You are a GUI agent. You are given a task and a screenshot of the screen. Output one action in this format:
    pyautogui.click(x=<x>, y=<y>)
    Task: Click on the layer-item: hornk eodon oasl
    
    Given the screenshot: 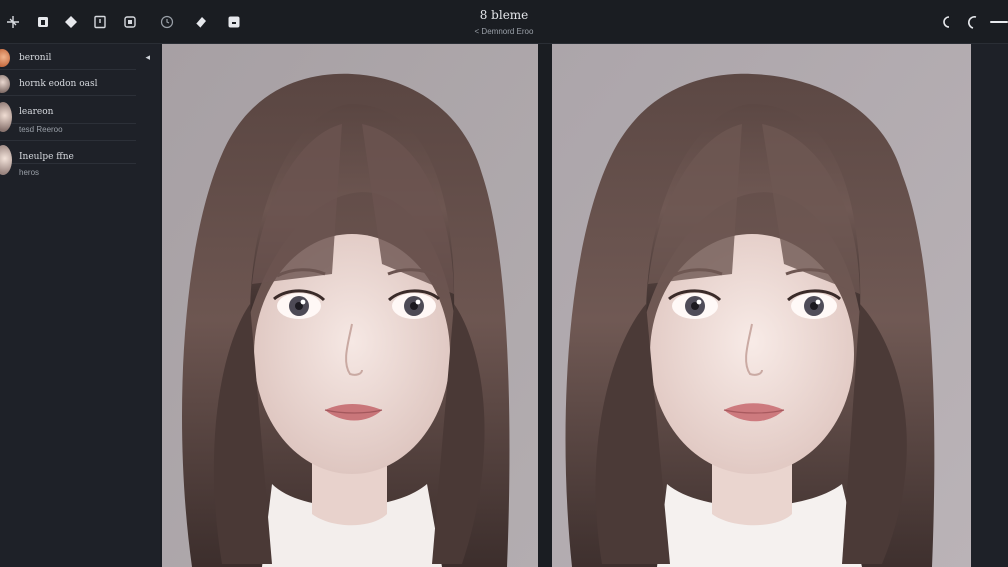 What is the action you would take?
    pyautogui.click(x=68, y=84)
    